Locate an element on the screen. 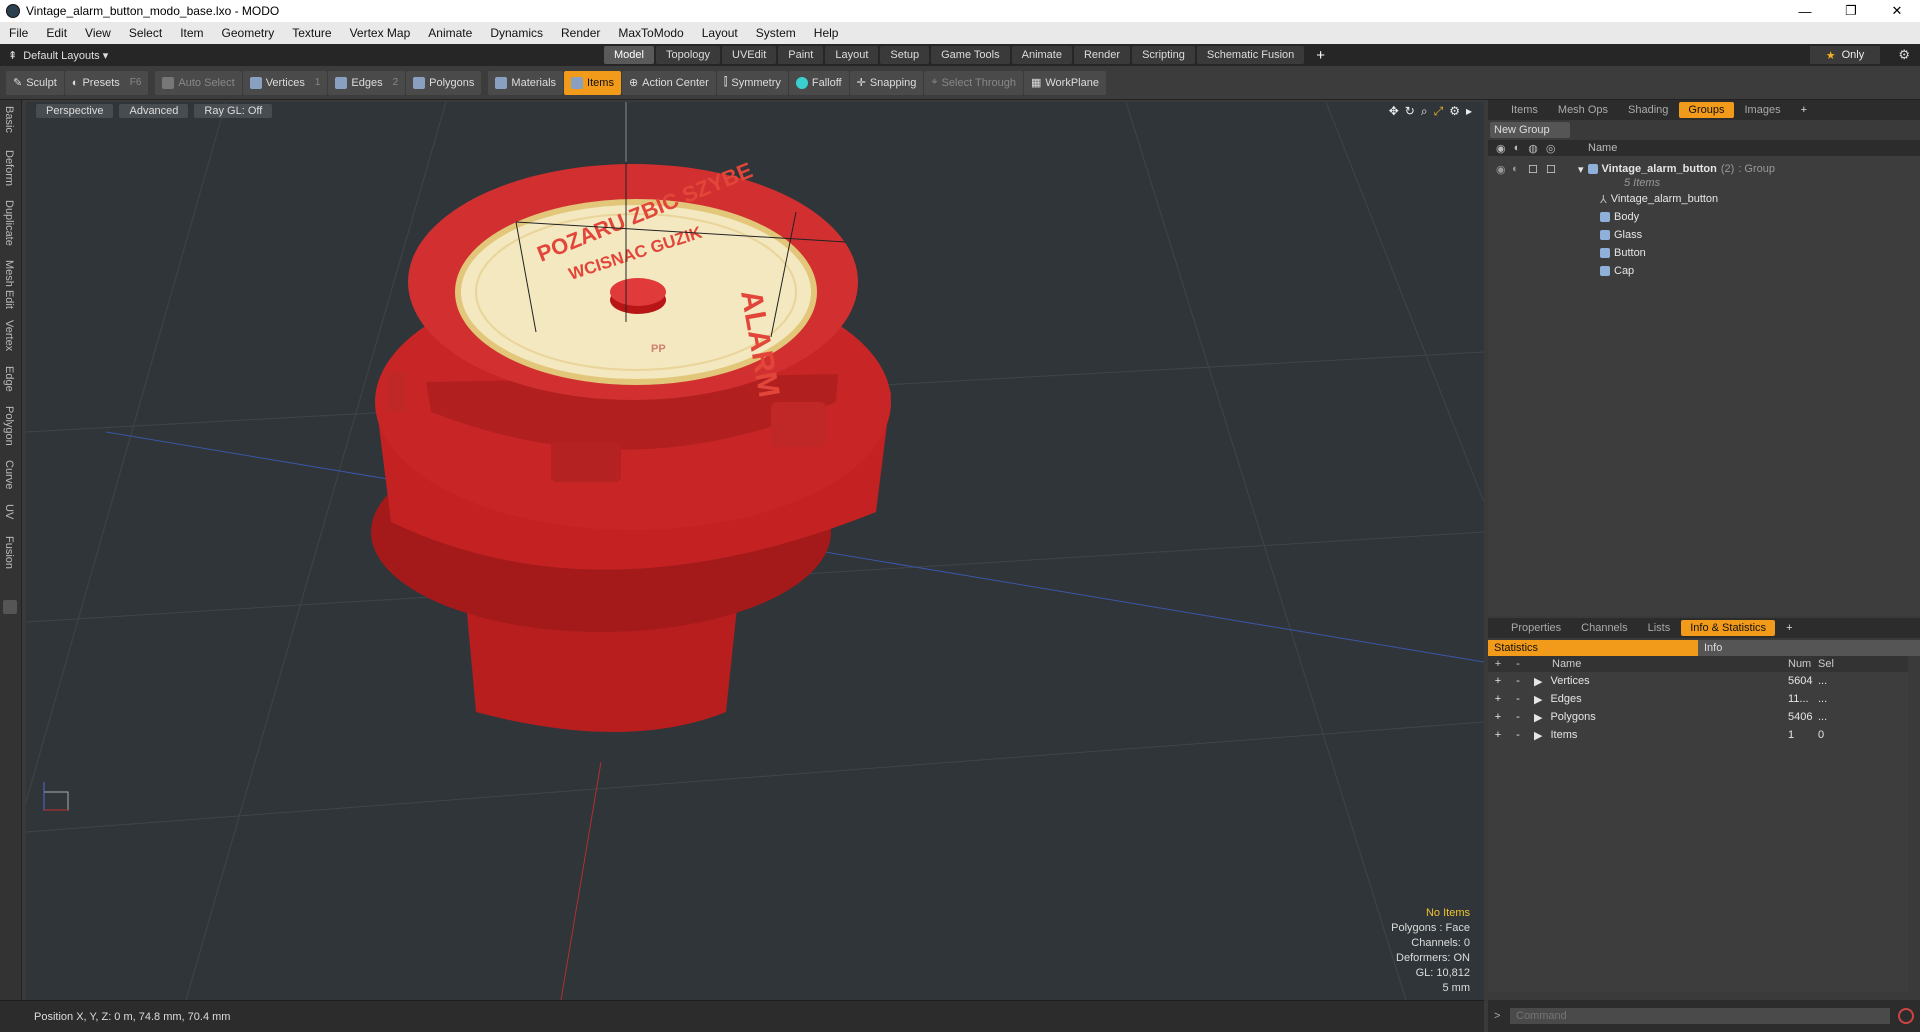 This screenshot has height=1032, width=1920. panel-toggle-button is located at coordinates (10, 607).